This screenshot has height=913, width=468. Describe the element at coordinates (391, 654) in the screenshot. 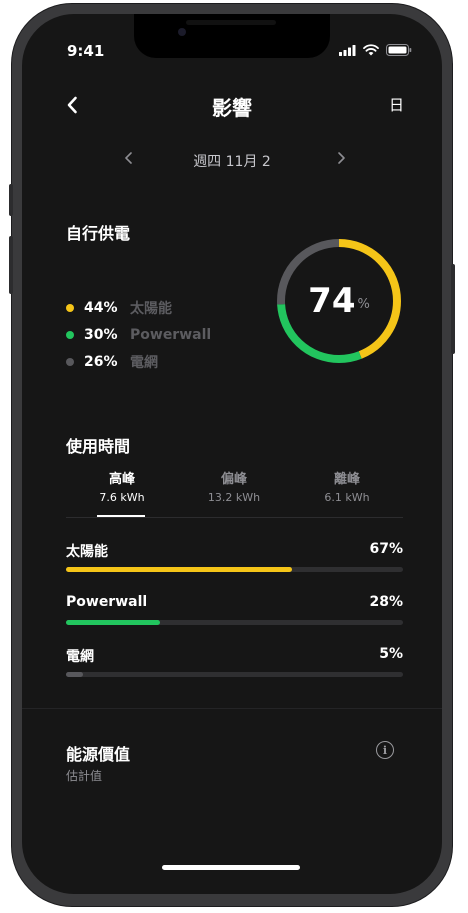

I see `bar-percent: 5%` at that location.